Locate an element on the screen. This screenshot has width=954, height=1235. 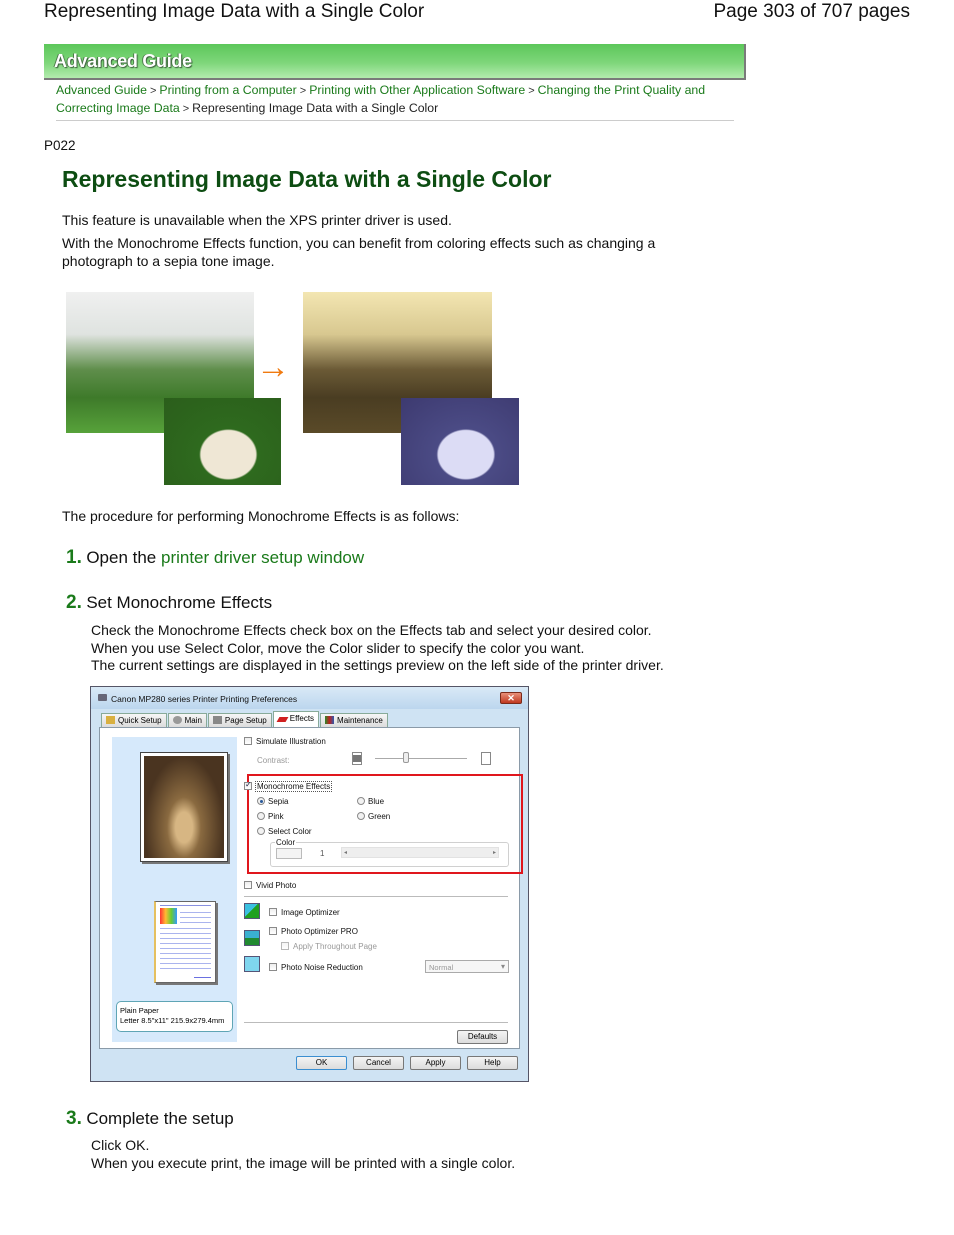
tab-effects: Effects is located at coordinates (296, 719).